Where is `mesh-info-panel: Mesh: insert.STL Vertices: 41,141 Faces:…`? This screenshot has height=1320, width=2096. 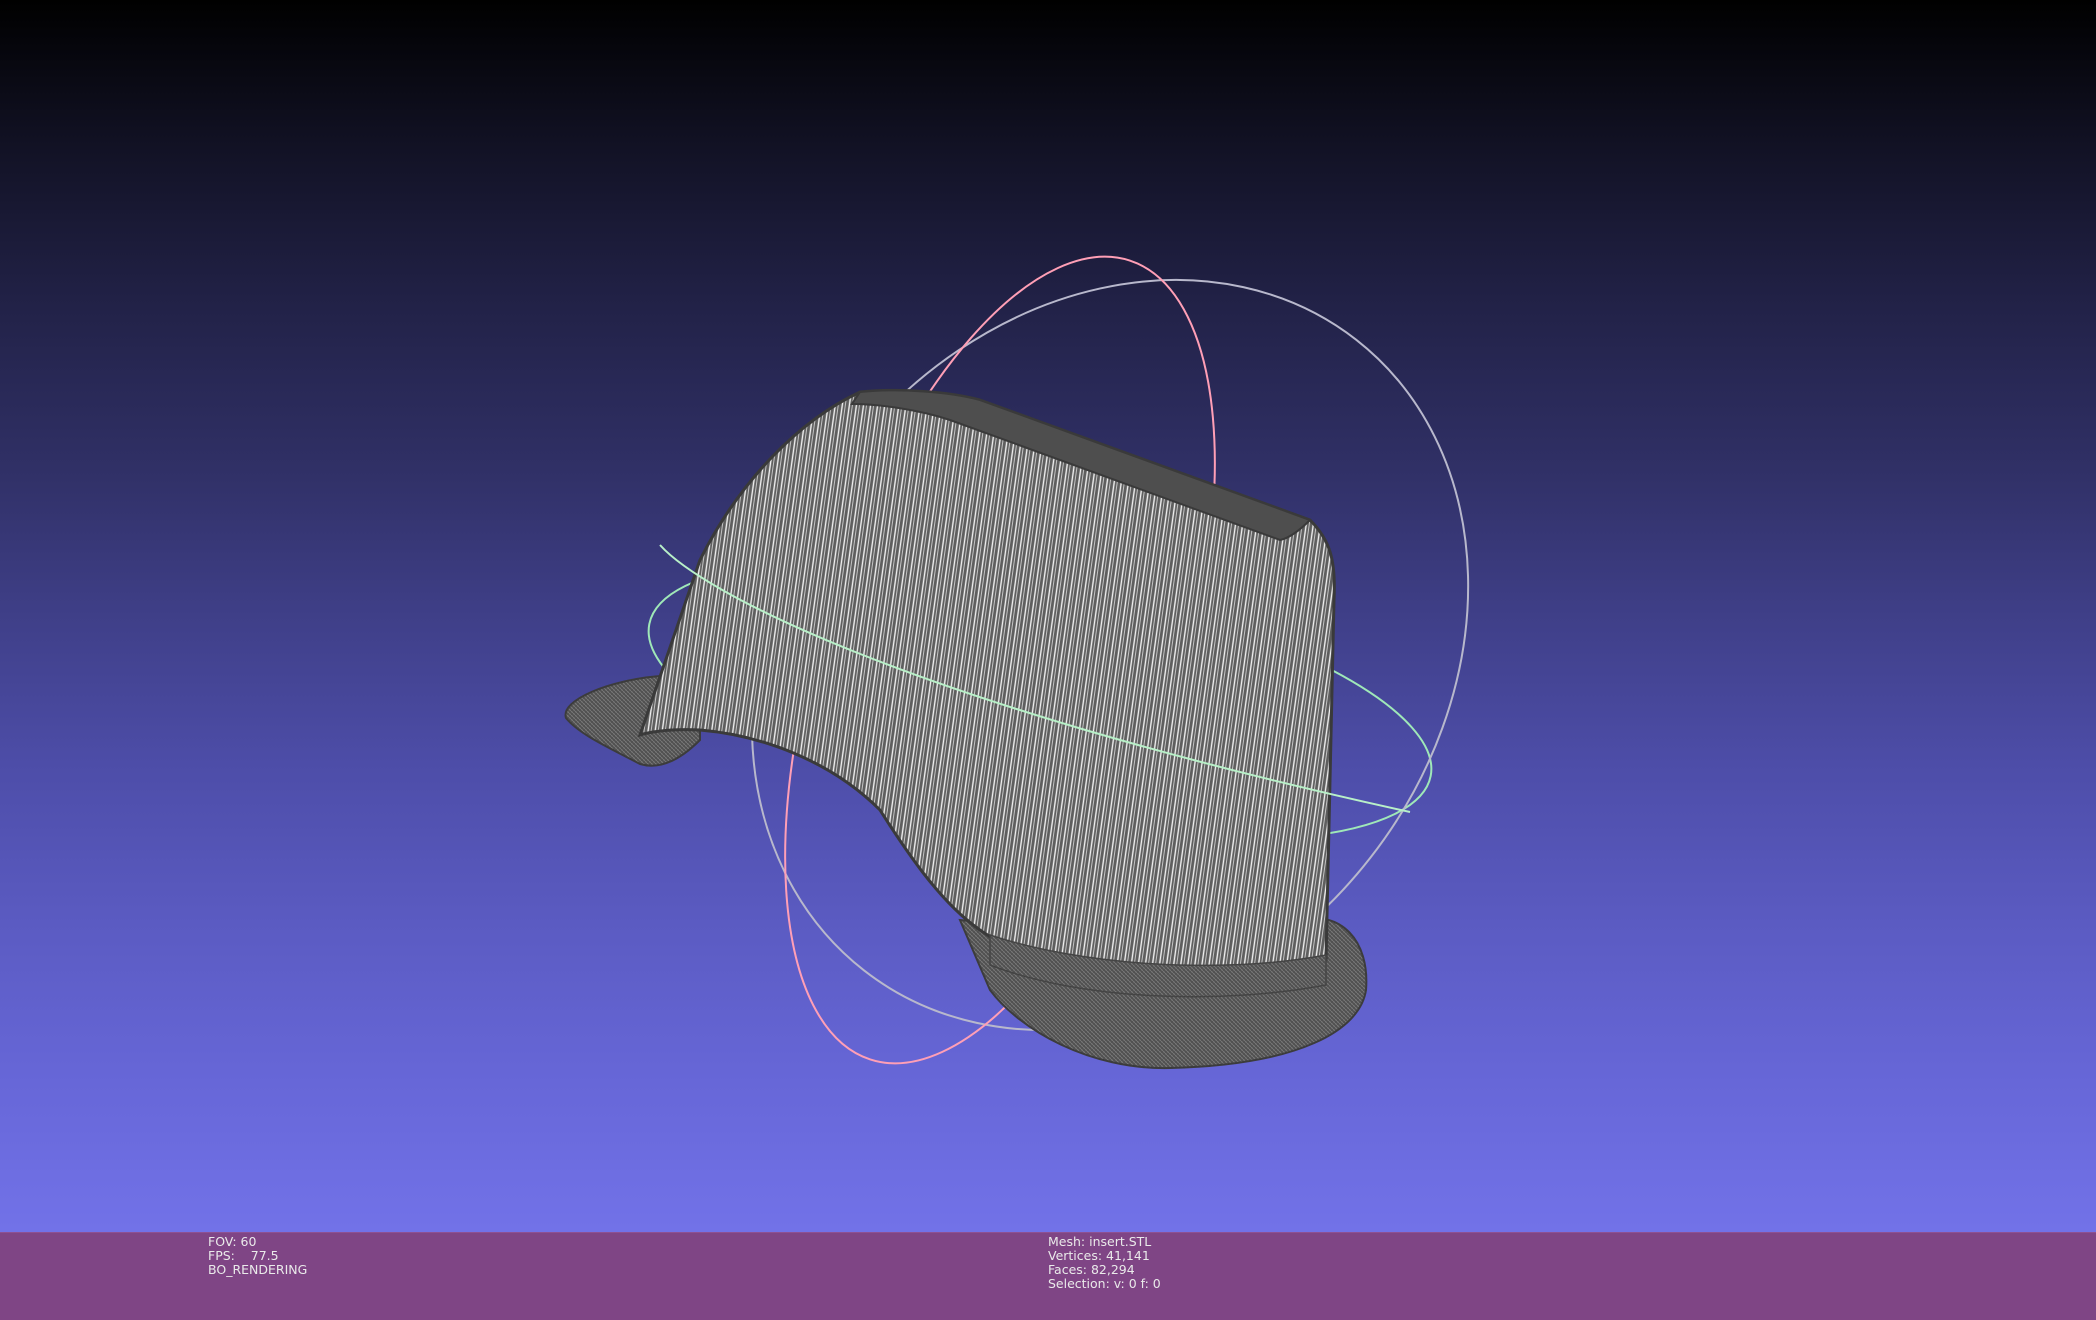
mesh-info-panel: Mesh: insert.STL Vertices: 41,141 Faces:… is located at coordinates (1104, 1263).